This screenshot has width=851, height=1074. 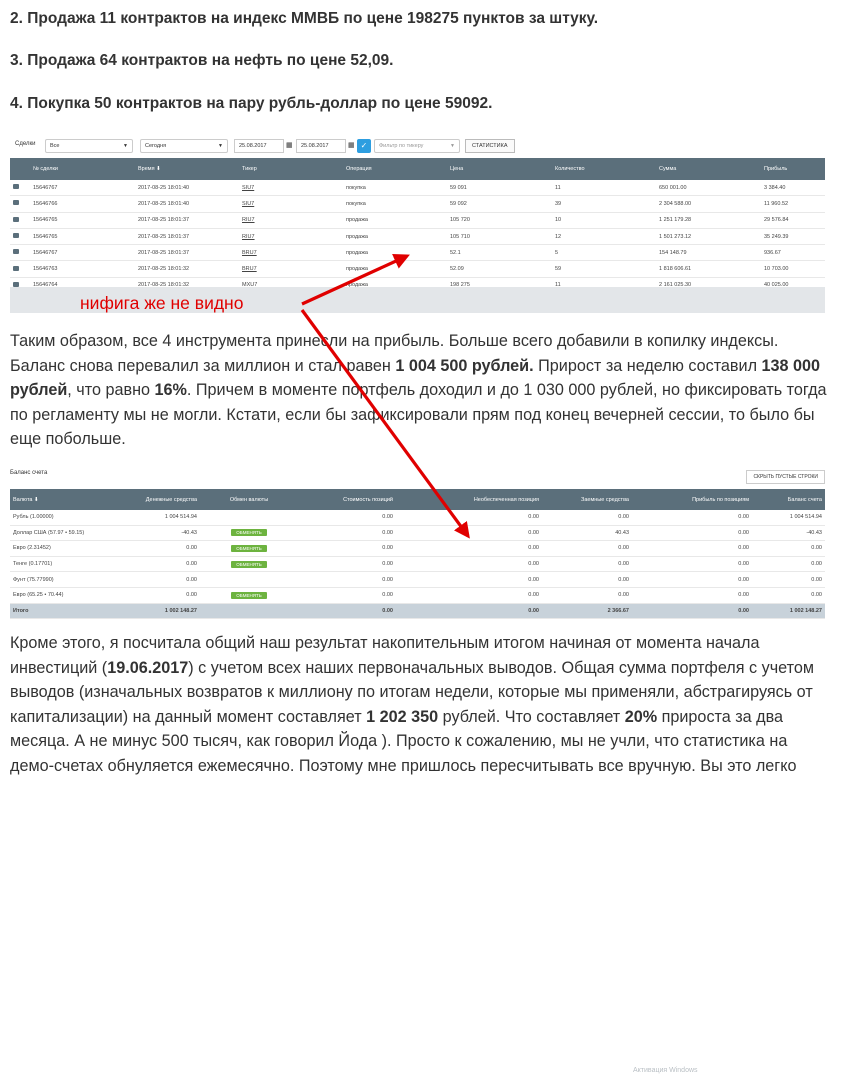 What do you see at coordinates (29, 473) in the screenshot?
I see `balance-title: Баланс счета` at bounding box center [29, 473].